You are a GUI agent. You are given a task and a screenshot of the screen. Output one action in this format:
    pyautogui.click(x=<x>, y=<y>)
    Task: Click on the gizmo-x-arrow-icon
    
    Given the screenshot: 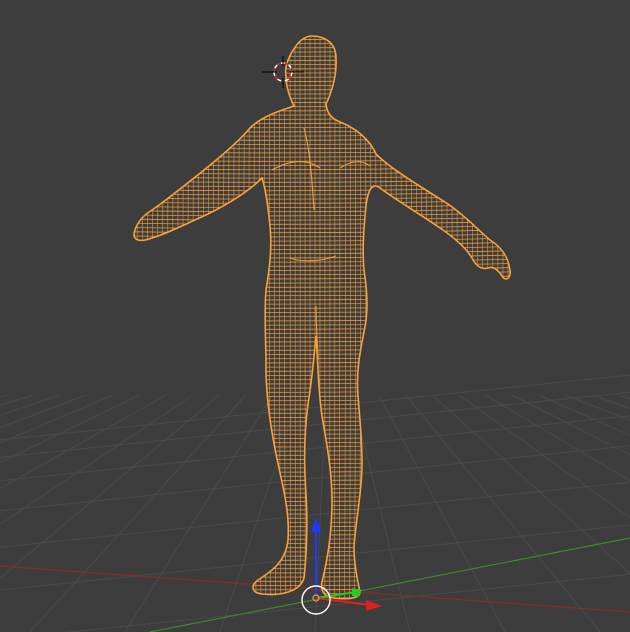 What is the action you would take?
    pyautogui.click(x=374, y=605)
    